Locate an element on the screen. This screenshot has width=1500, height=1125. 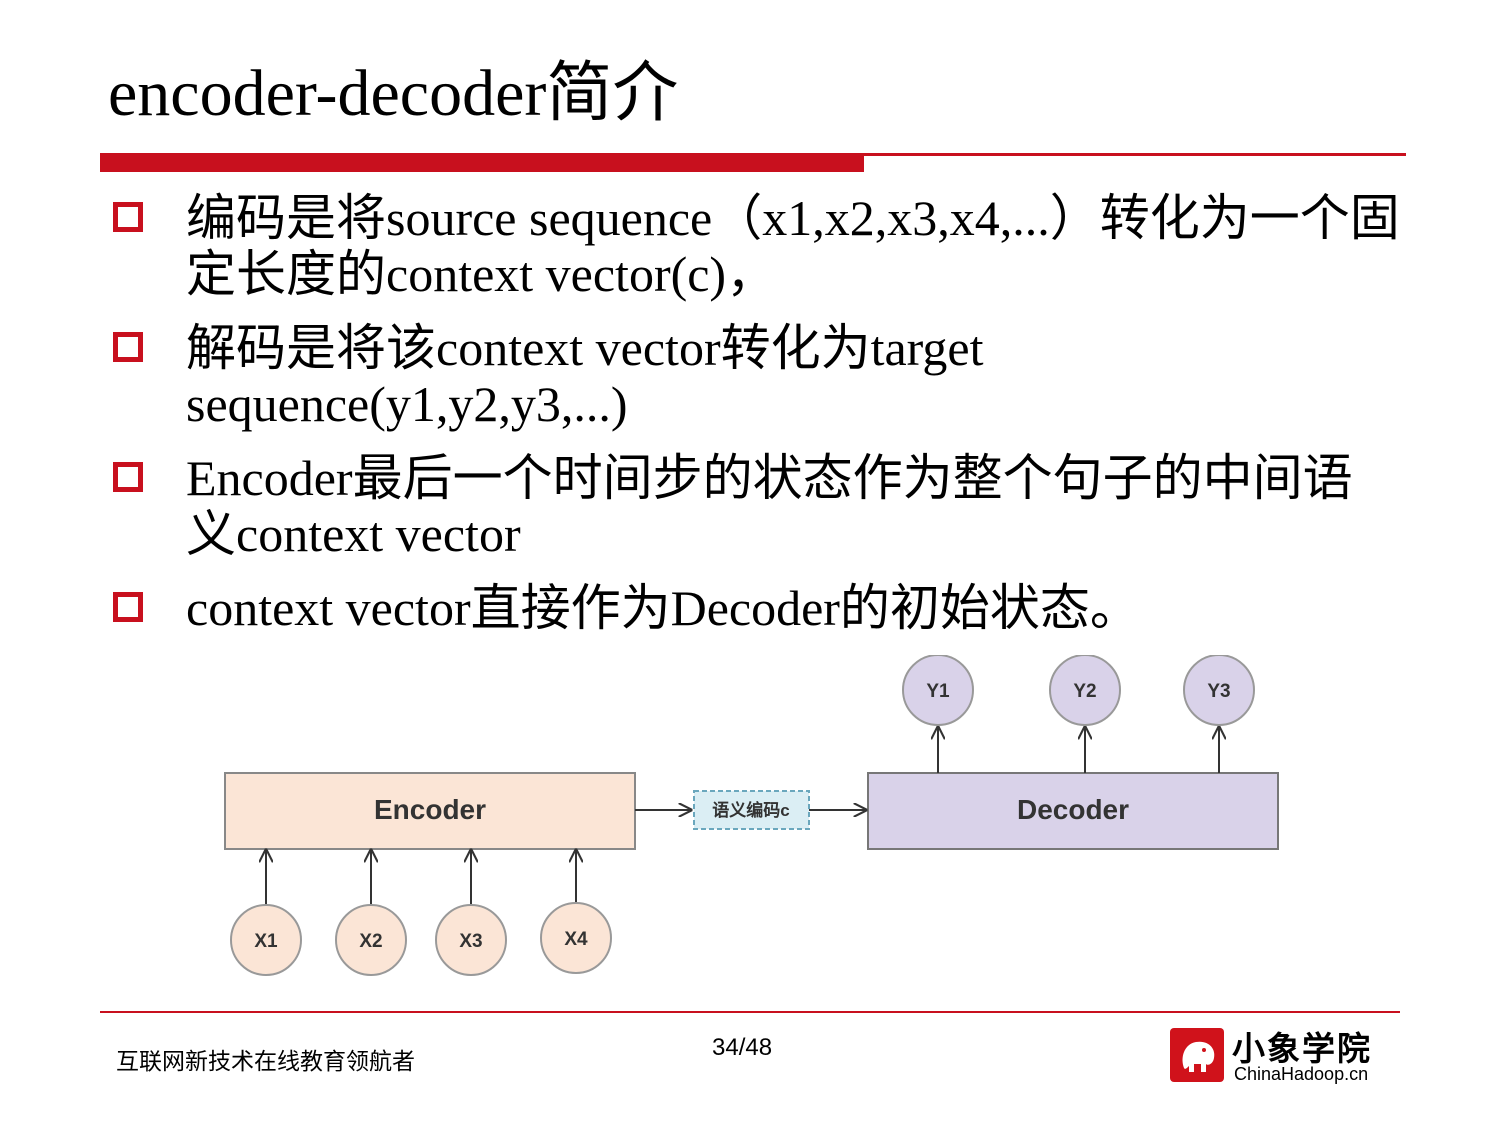
decoder-label: Decoder is located at coordinates (1073, 809).